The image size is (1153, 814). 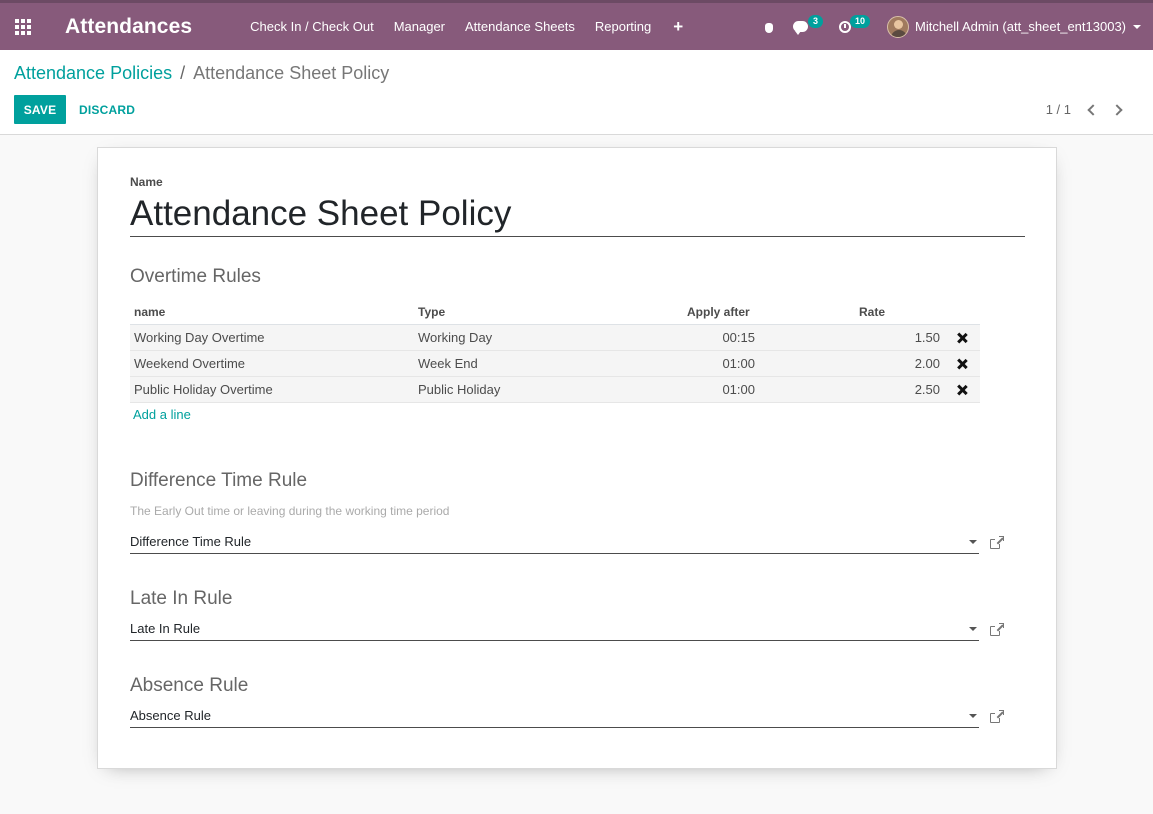 I want to click on column-header-apply-after: Apply after, so click(x=686, y=312).